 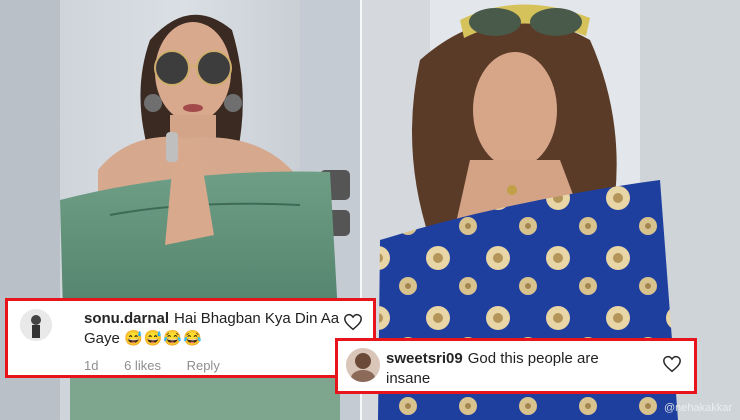 What do you see at coordinates (142, 365) in the screenshot?
I see `comment-likes: 6 likes` at bounding box center [142, 365].